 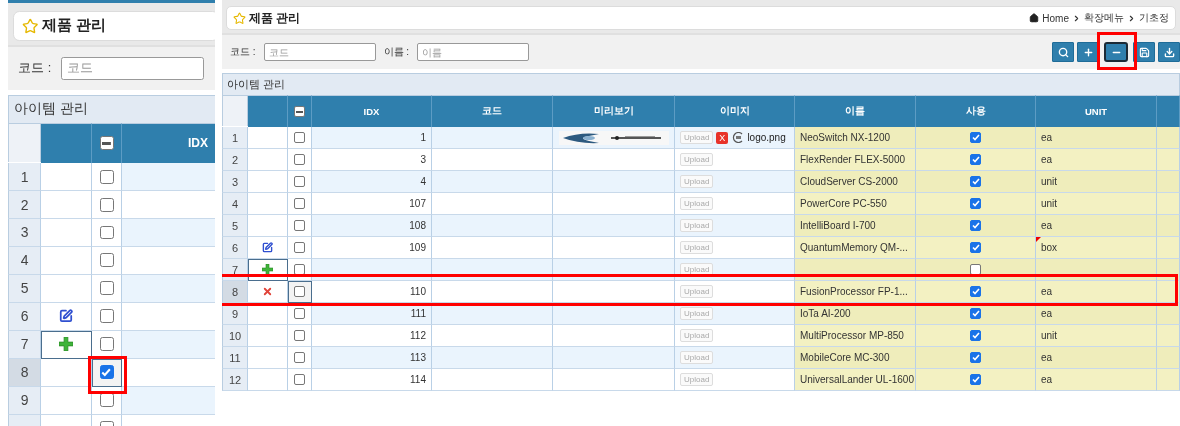 What do you see at coordinates (473, 52) in the screenshot?
I see `search-field: 이름` at bounding box center [473, 52].